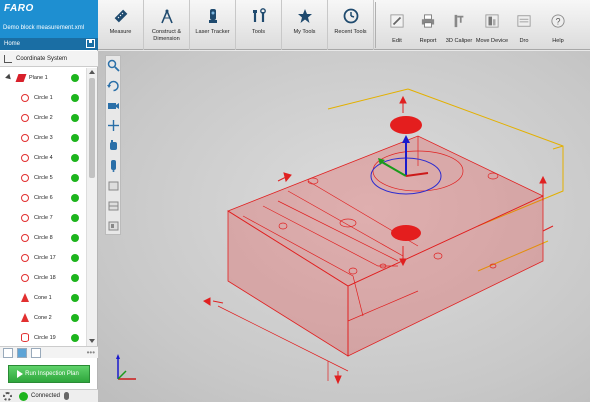 This screenshot has height=402, width=590. I want to click on tree-item-plane-1: Plane 1, so click(43, 78).